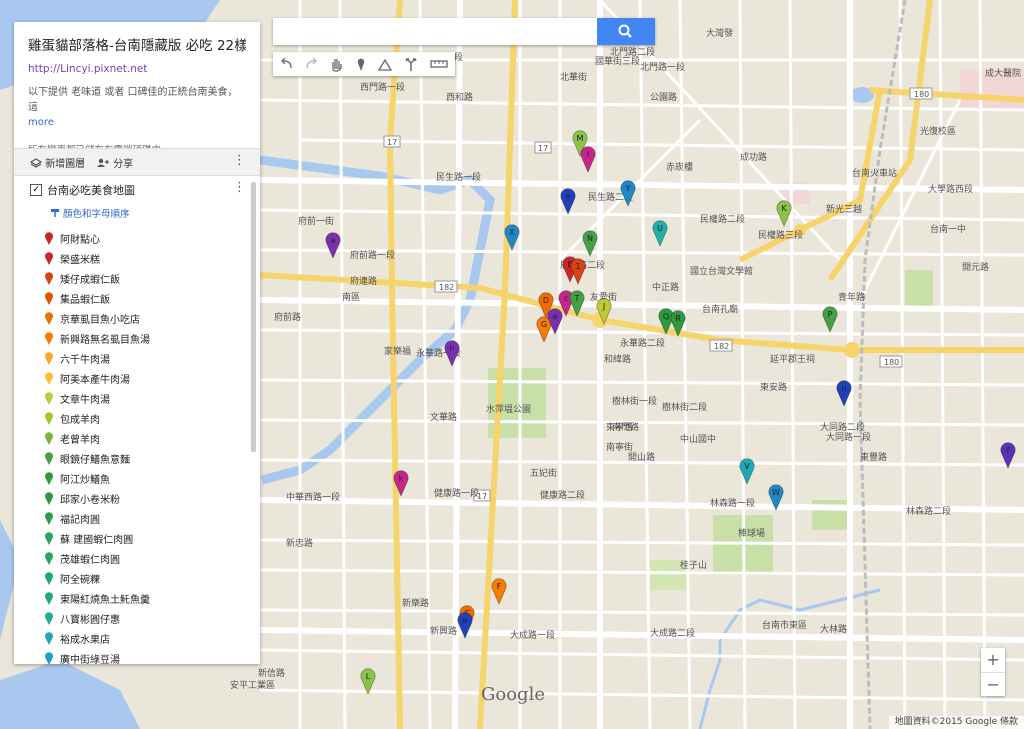 The image size is (1024, 729). What do you see at coordinates (1008, 450) in the screenshot?
I see `map-marker-letter: f` at bounding box center [1008, 450].